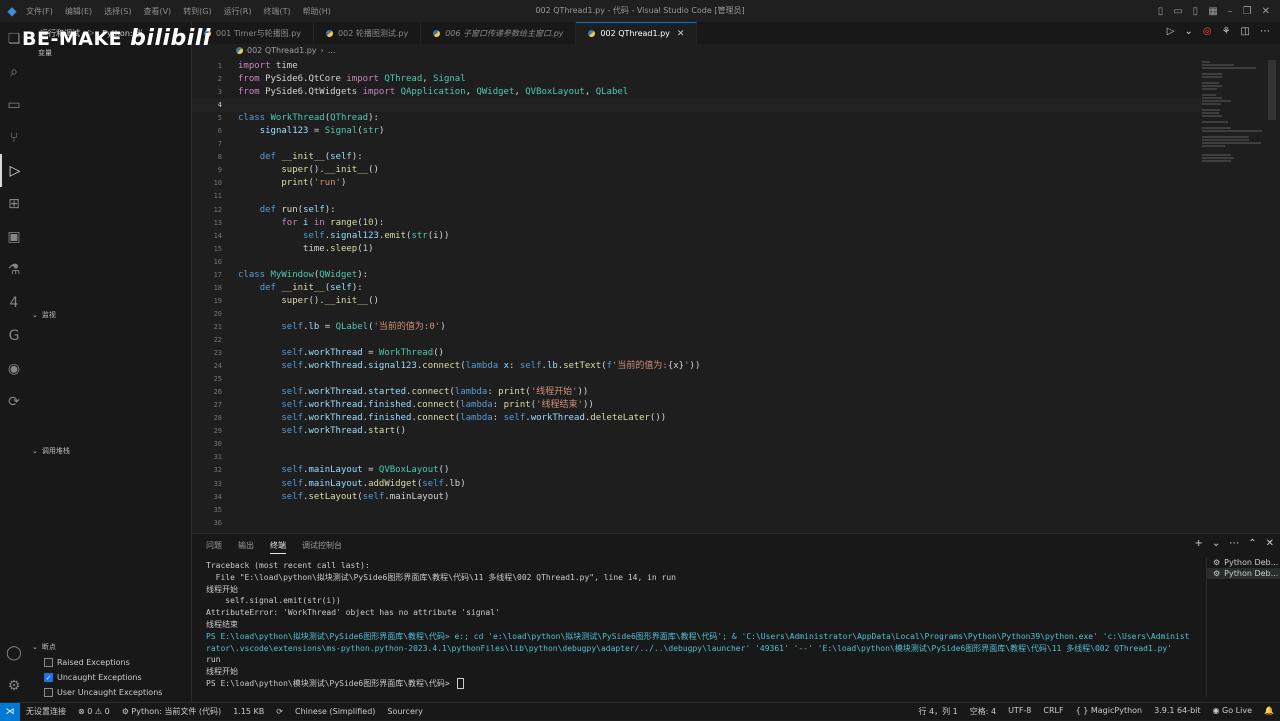 This screenshot has width=1280, height=721. I want to click on code-line: 31, so click(697, 457).